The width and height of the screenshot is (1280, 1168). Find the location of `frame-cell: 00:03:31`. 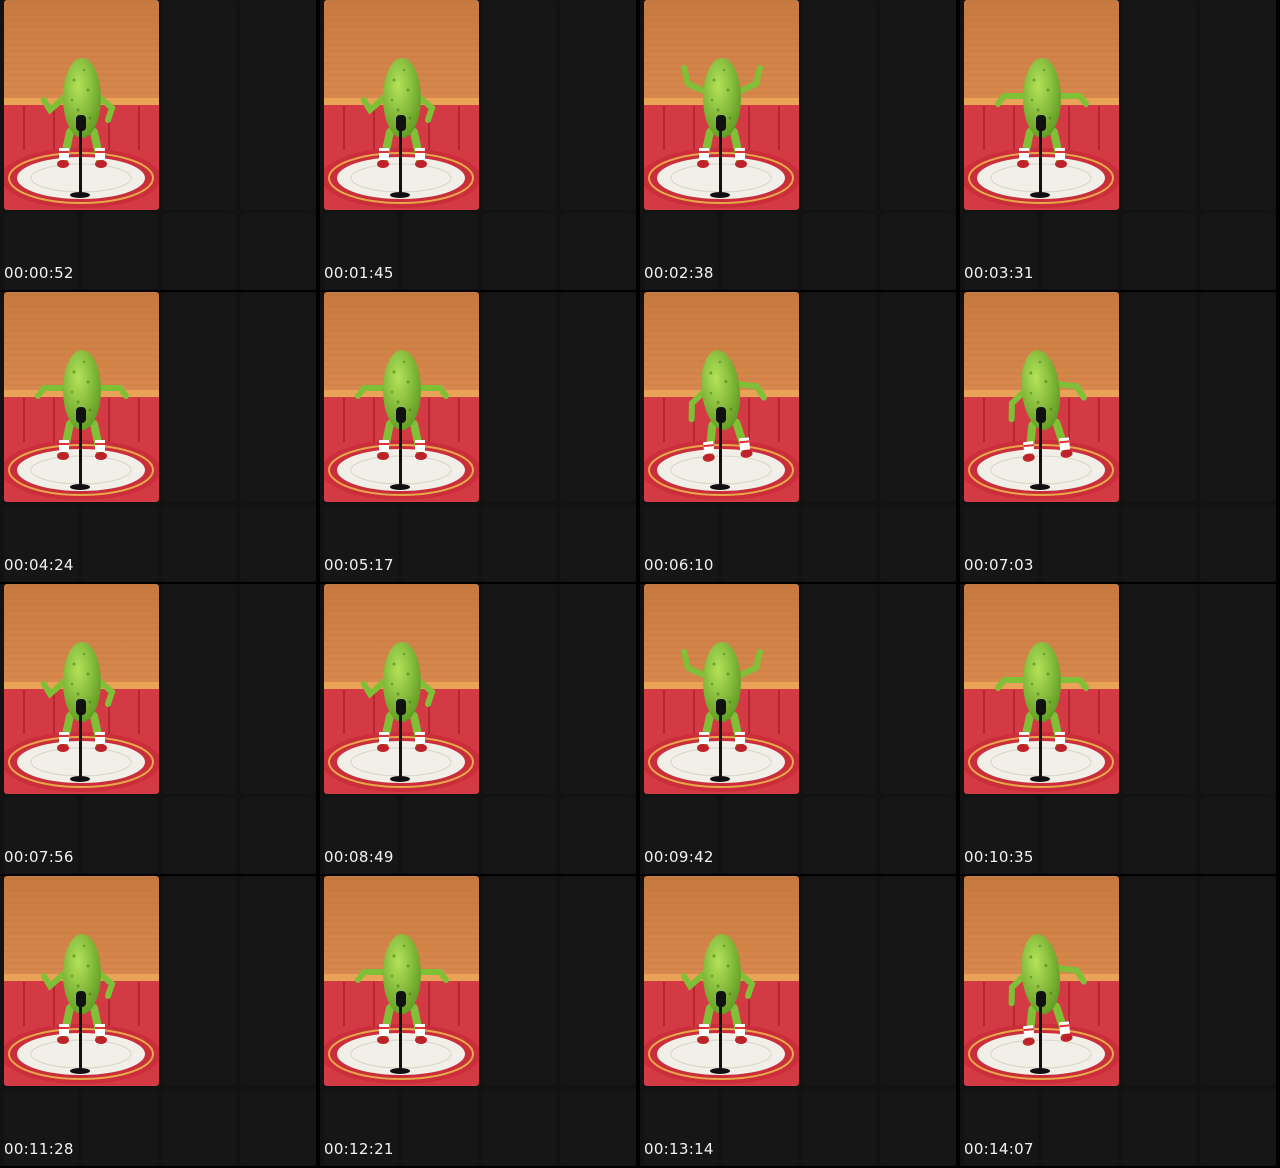

frame-cell: 00:03:31 is located at coordinates (1118, 145).